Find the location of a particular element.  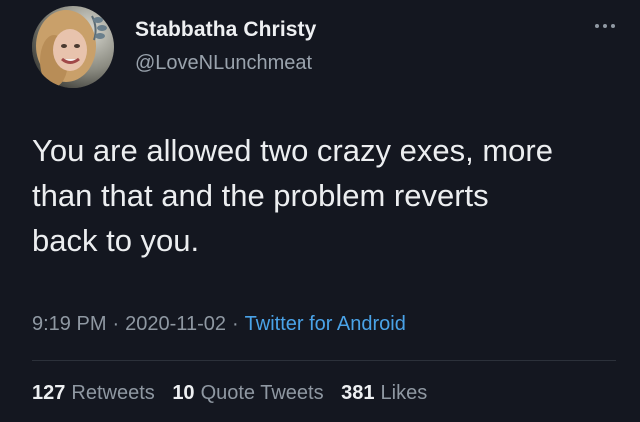

retweets-count: 127 is located at coordinates (49, 393).